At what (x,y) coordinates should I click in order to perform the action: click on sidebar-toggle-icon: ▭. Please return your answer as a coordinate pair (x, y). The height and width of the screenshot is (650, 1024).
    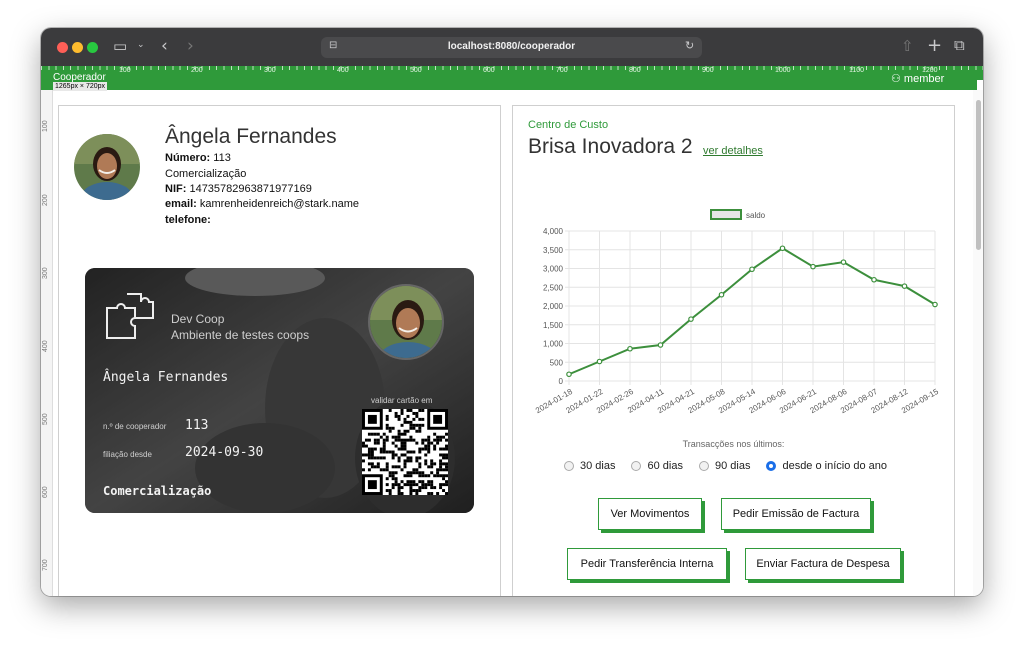
    Looking at the image, I should click on (120, 46).